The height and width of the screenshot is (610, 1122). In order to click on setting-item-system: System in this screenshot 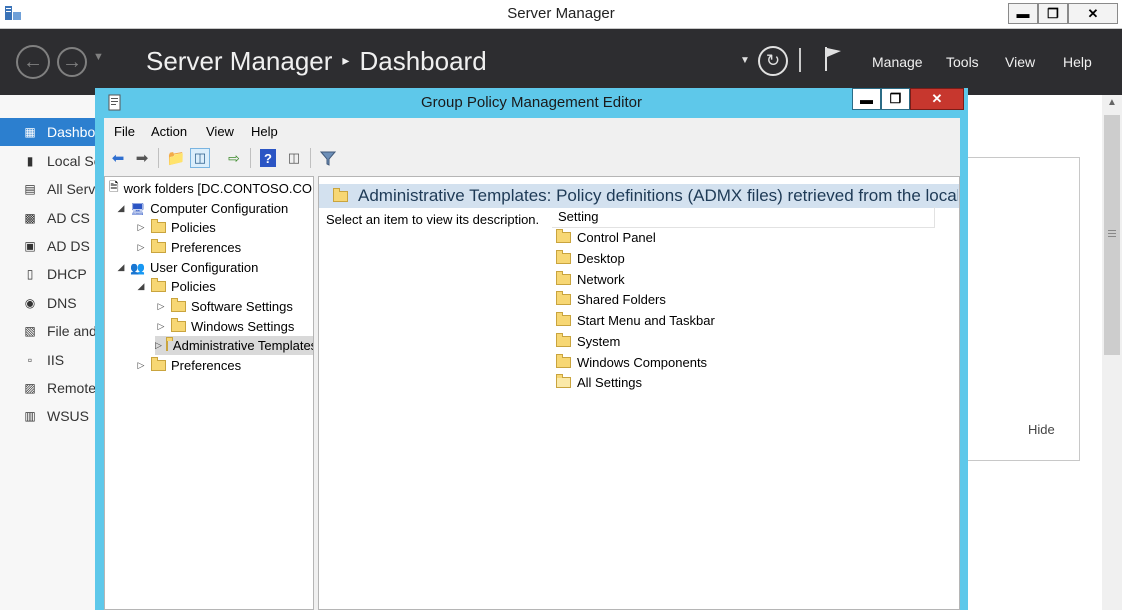, I will do `click(588, 341)`.